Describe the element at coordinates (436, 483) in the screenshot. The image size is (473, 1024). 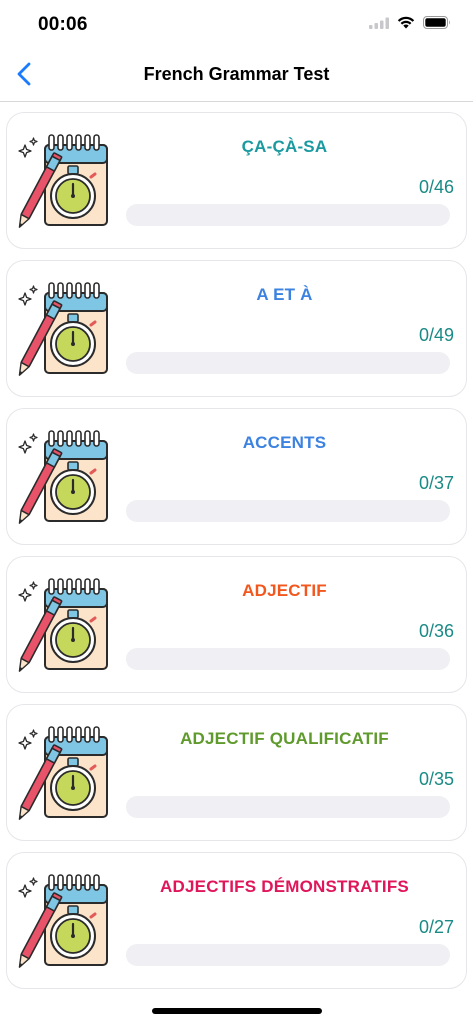
I see `progress-count: 0/37` at that location.